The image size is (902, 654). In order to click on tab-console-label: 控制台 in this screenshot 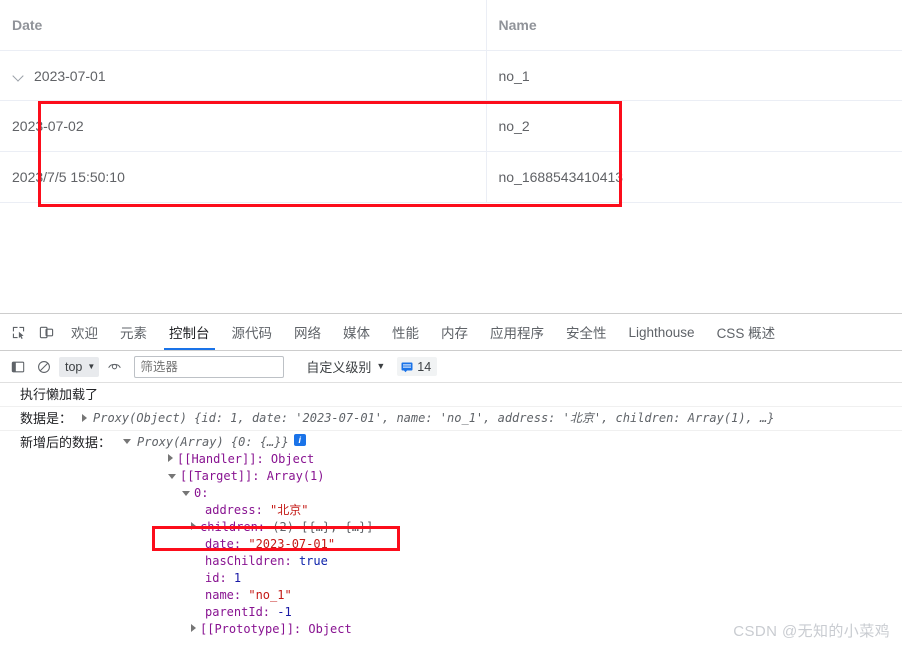, I will do `click(189, 333)`.